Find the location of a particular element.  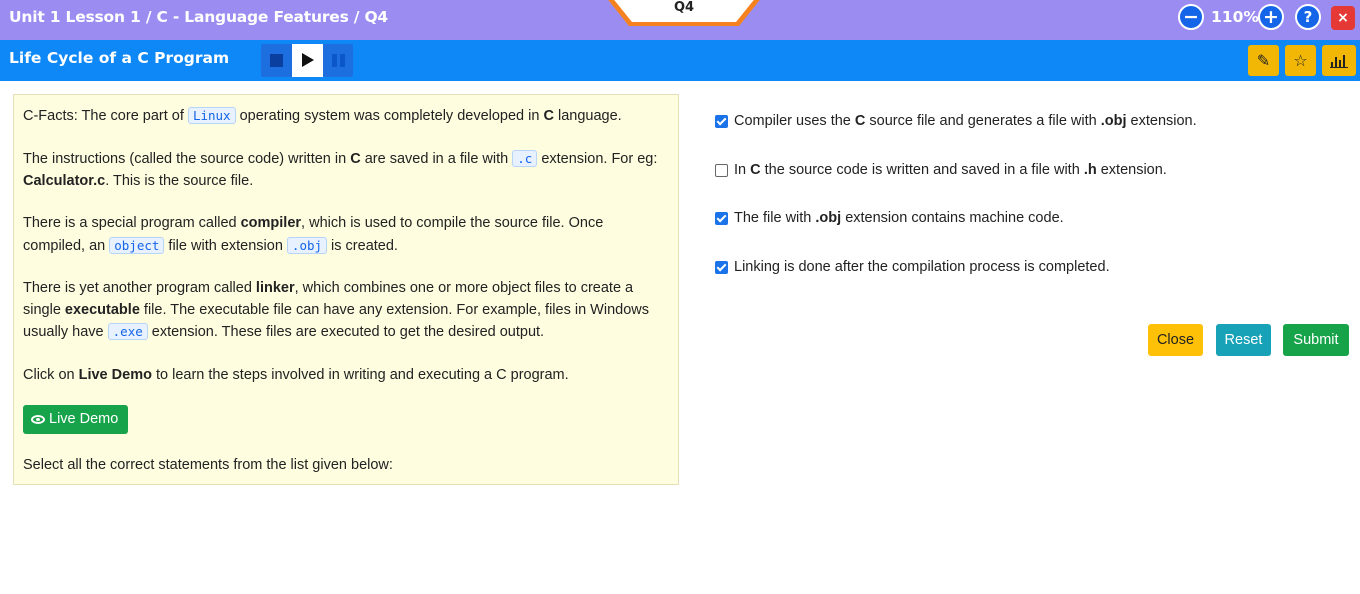

option-1-checkbox is located at coordinates (721, 121).